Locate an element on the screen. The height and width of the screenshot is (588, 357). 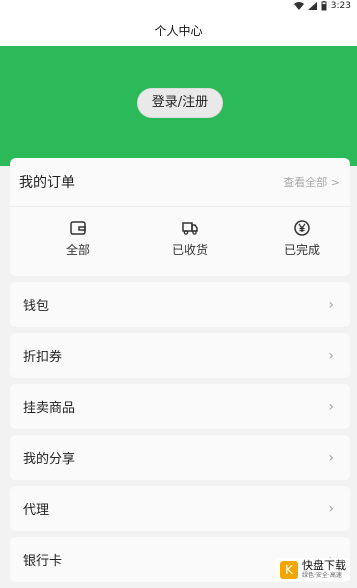
battery-icon is located at coordinates (324, 6).